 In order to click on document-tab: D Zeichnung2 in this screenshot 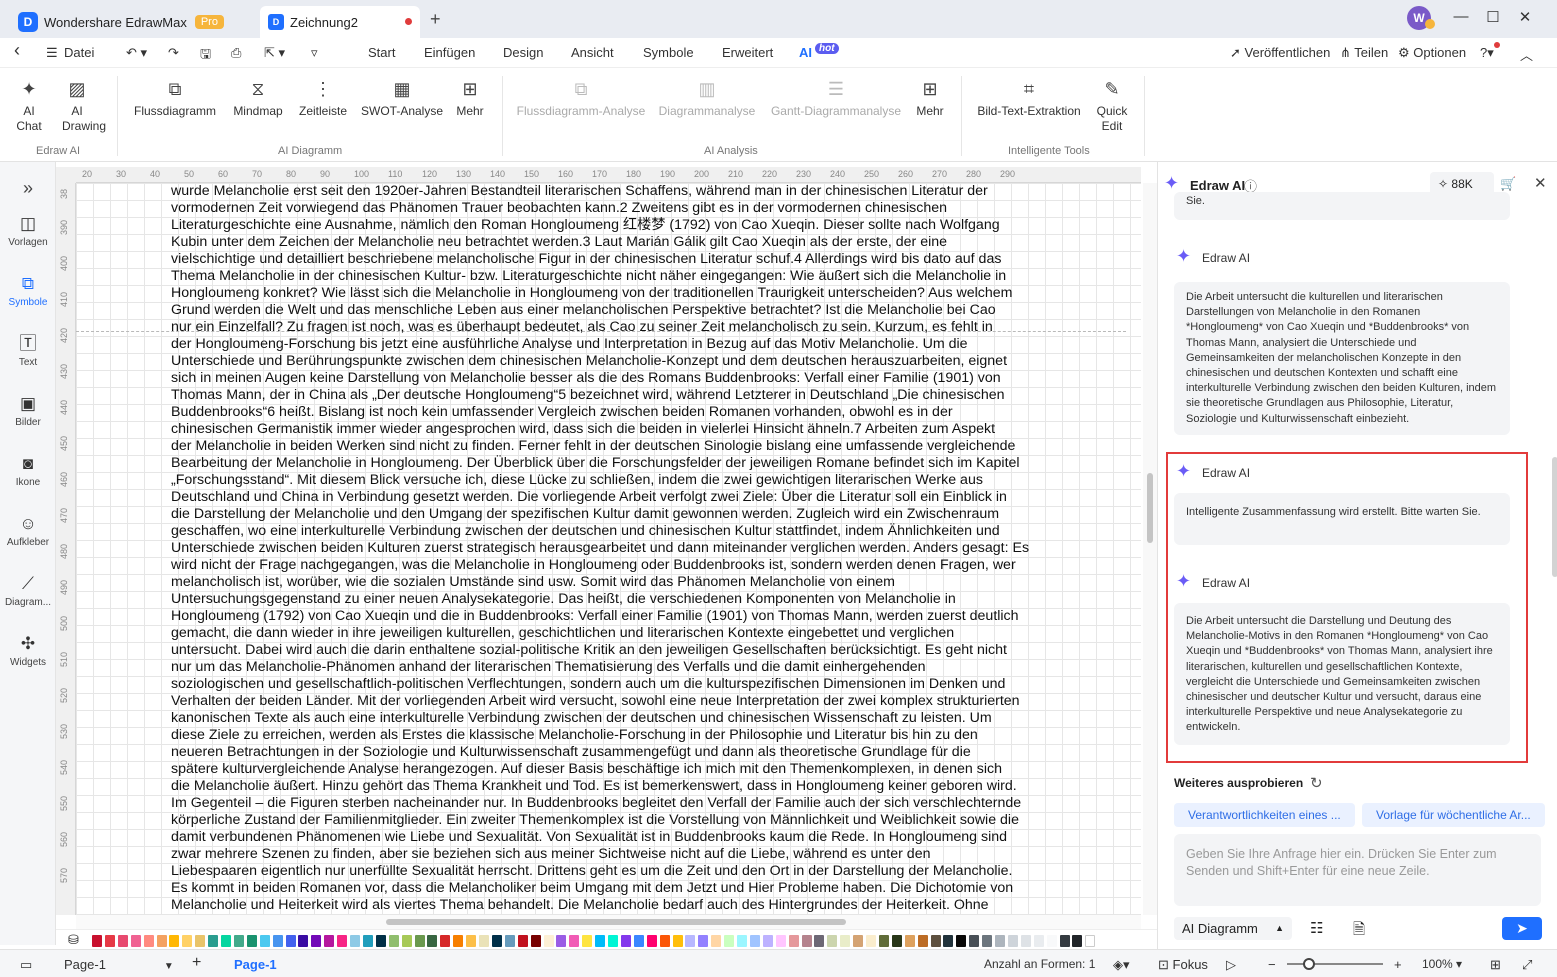, I will do `click(340, 22)`.